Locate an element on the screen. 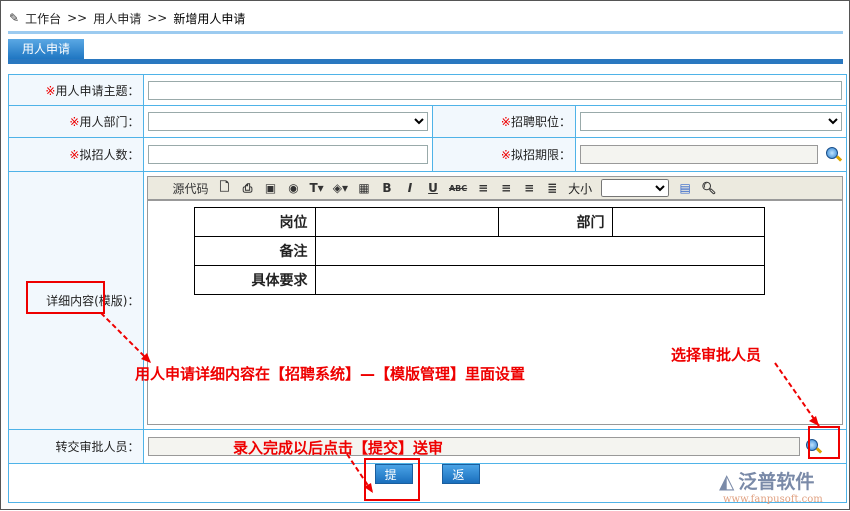 This screenshot has height=511, width=850. logo: ◭ 泛普软件 www.fanpusoft.com is located at coordinates (771, 487).